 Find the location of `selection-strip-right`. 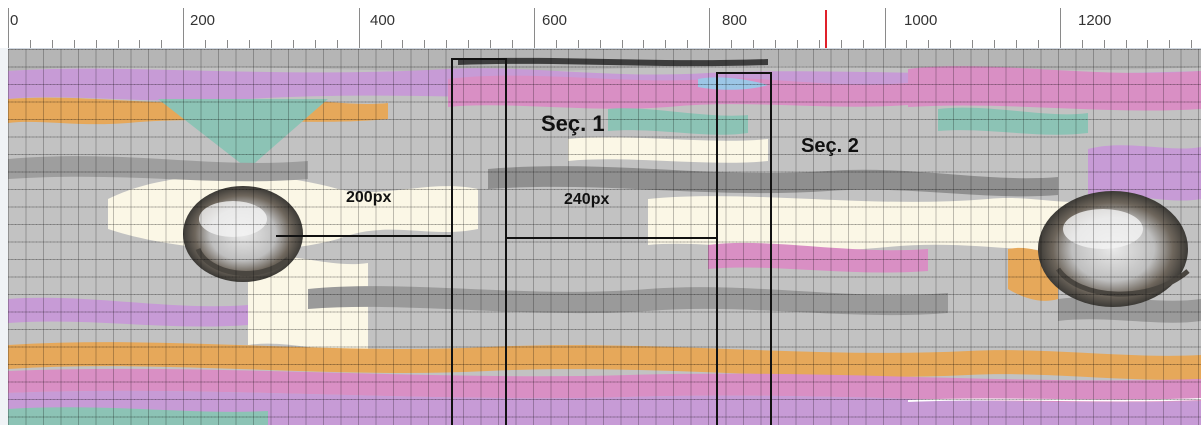

selection-strip-right is located at coordinates (744, 248).